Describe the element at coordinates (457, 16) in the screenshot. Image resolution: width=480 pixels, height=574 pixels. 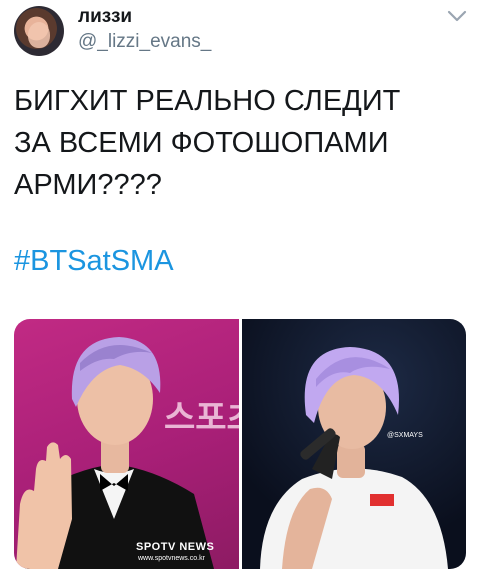
I see `chevron-down-icon` at that location.